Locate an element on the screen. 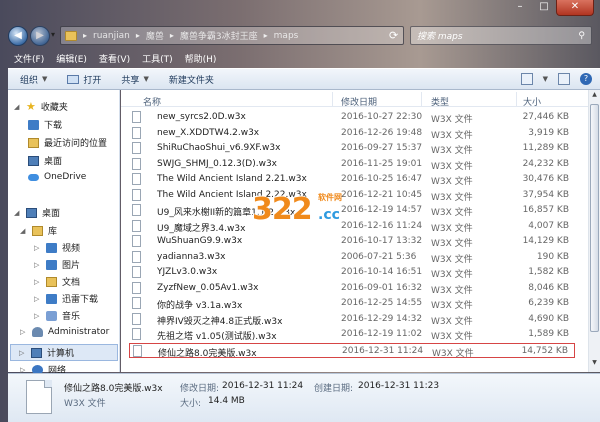 Image resolution: width=600 pixels, height=422 pixels. nav-documents: ▷ 文档 is located at coordinates (57, 281).